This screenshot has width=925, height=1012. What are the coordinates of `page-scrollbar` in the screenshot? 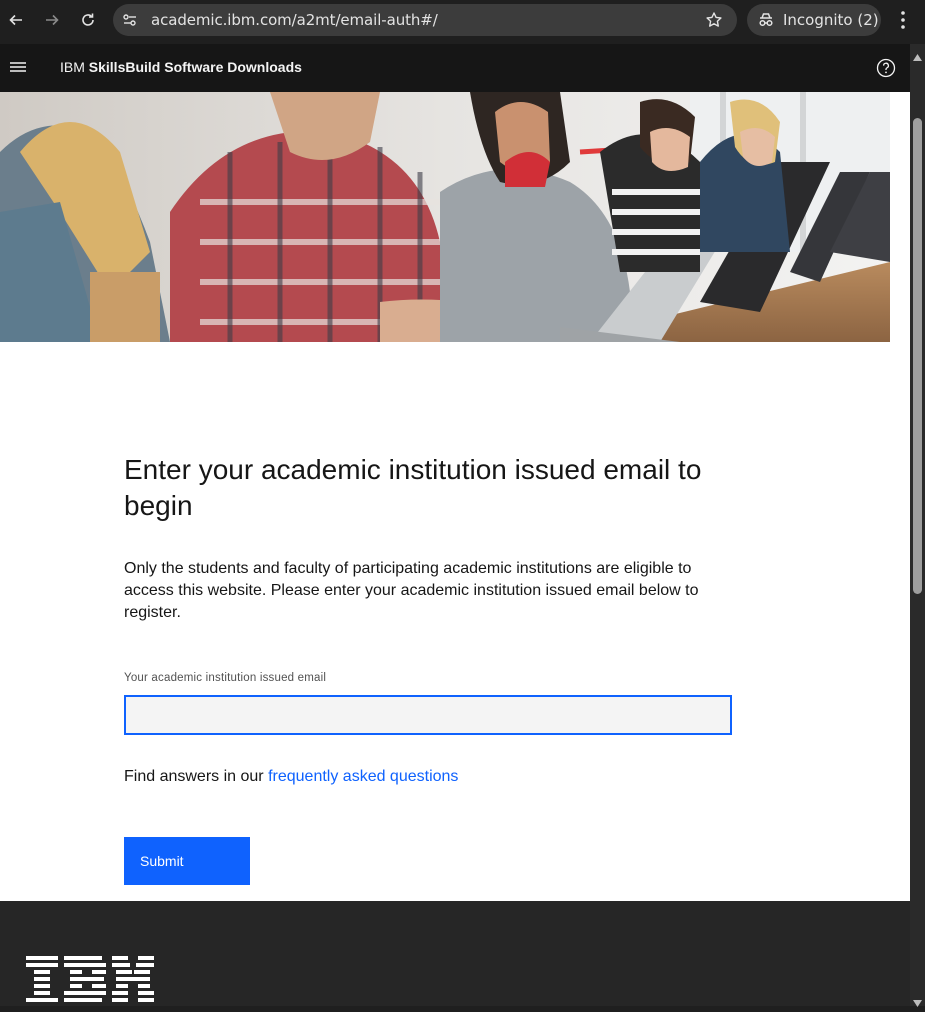 It's located at (917, 525).